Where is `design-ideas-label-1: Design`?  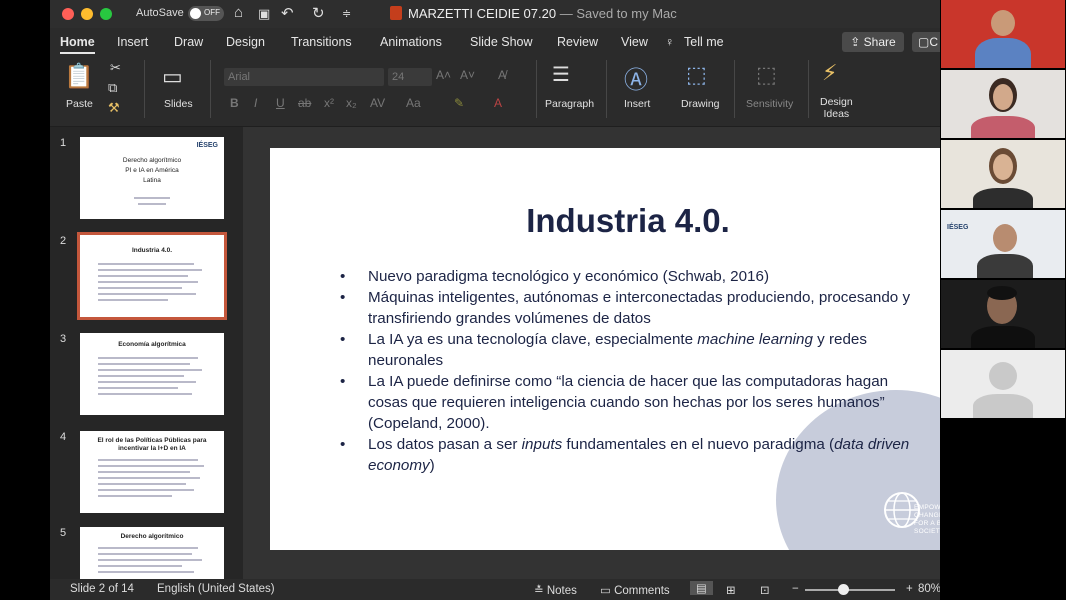
design-ideas-label-1: Design is located at coordinates (836, 102).